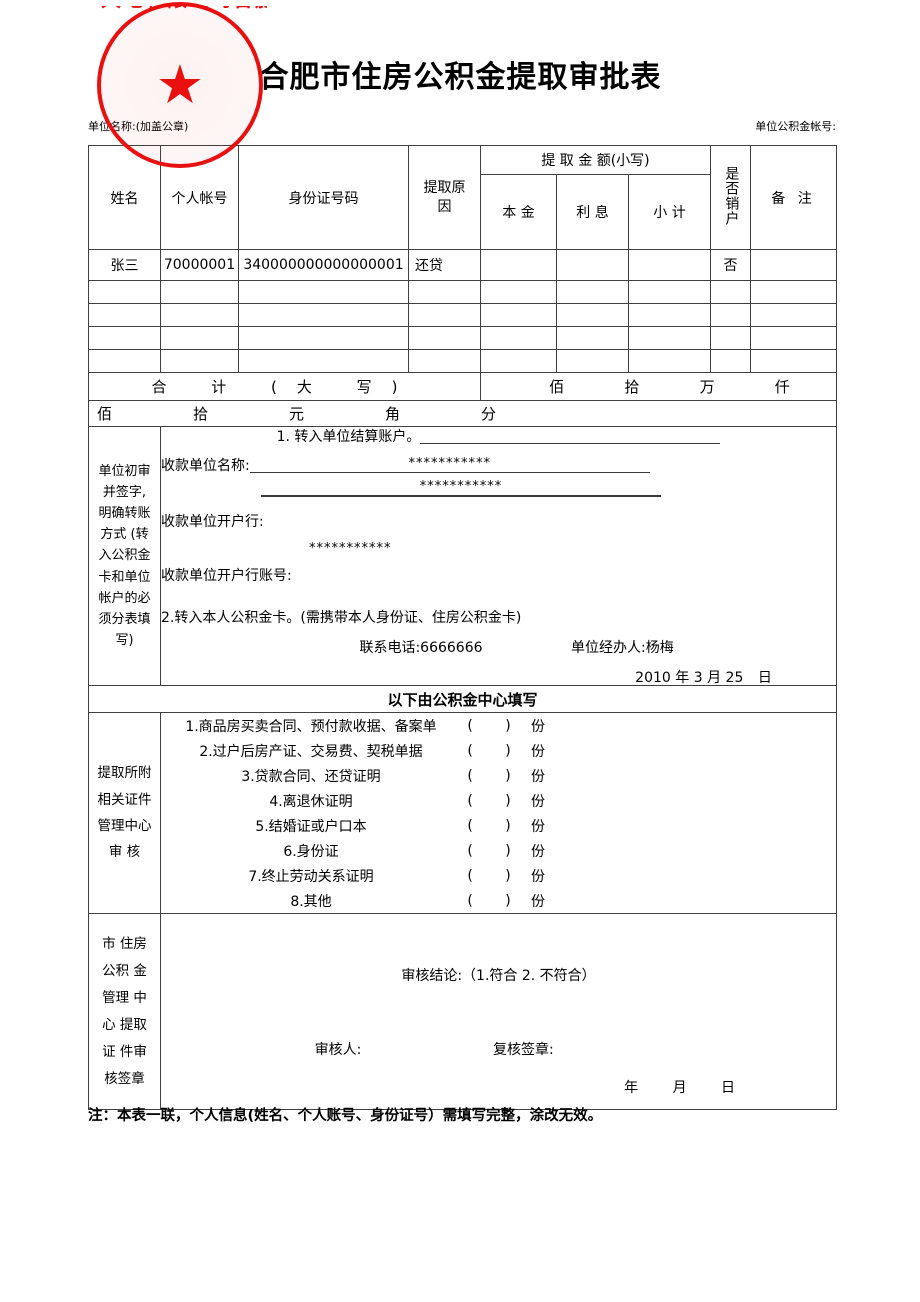 The width and height of the screenshot is (920, 1302). I want to click on unit-jiao: 角, so click(393, 414).